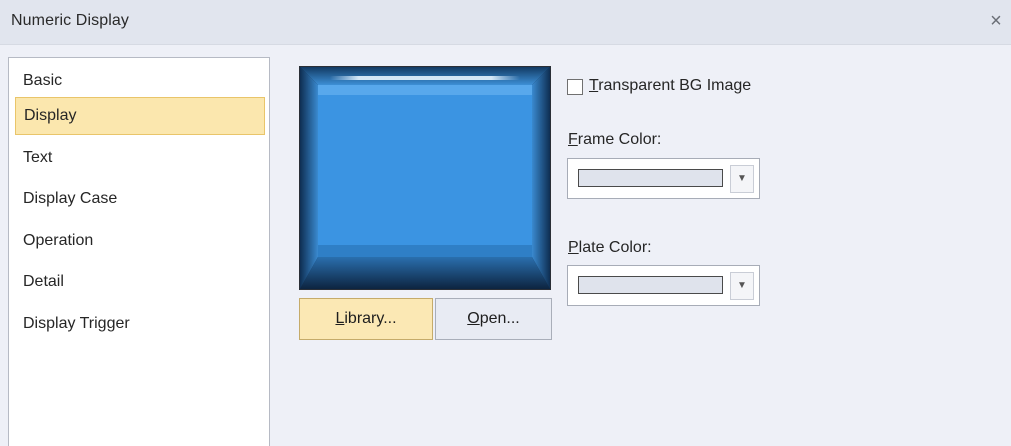 This screenshot has height=446, width=1011. I want to click on plate-color-picker: ▼, so click(663, 285).